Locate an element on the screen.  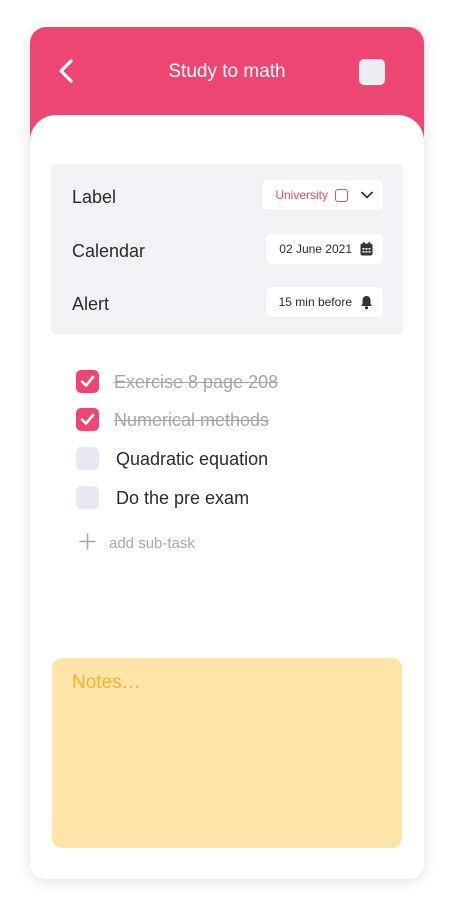
bell-icon is located at coordinates (366, 302).